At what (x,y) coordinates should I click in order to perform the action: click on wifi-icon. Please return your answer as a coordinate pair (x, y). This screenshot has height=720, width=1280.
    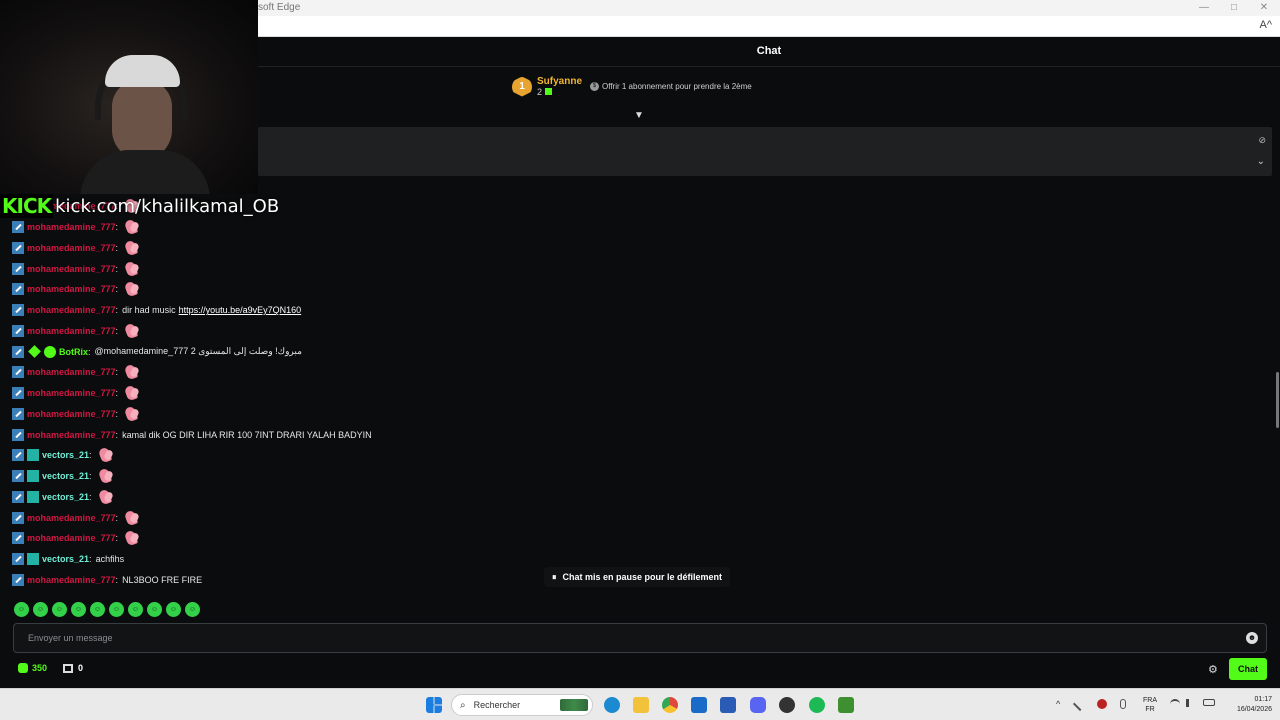
    Looking at the image, I should click on (1175, 704).